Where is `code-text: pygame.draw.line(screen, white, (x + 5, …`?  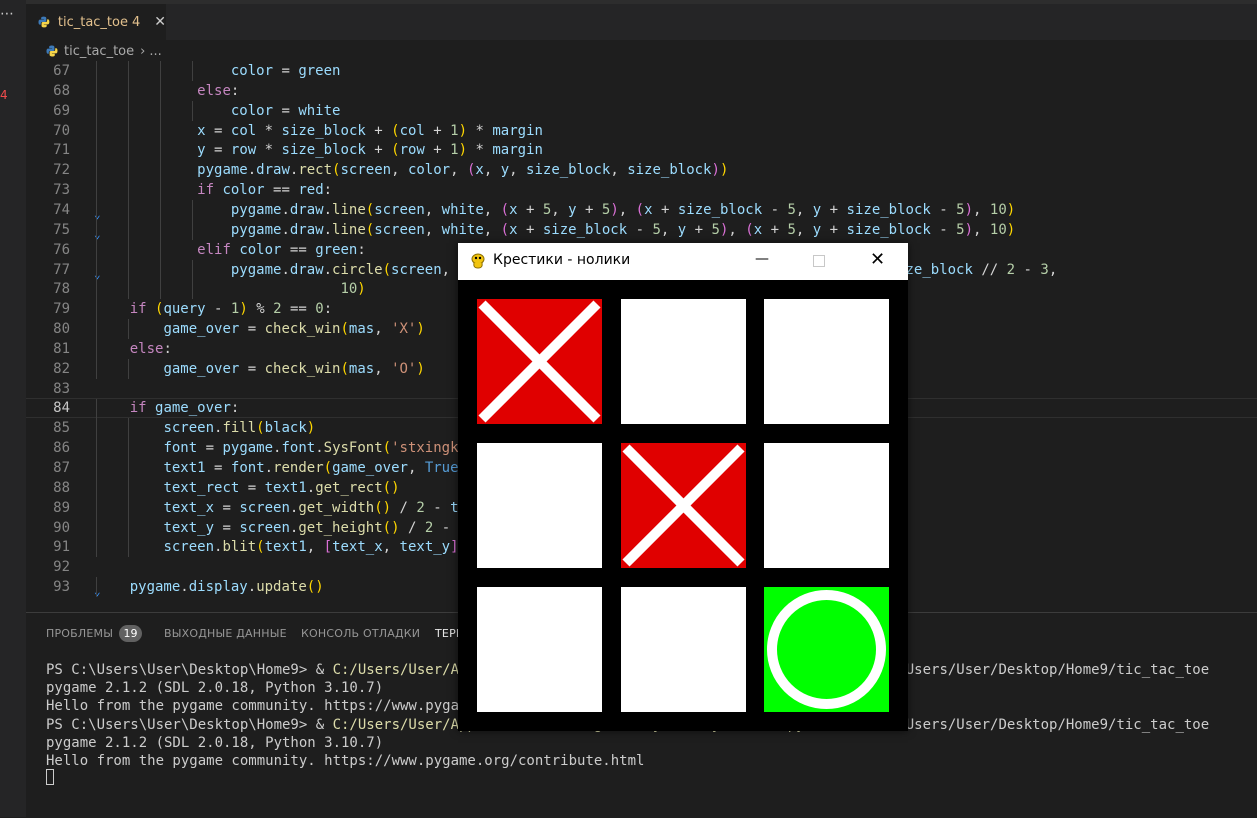 code-text: pygame.draw.line(screen, white, (x + 5, … is located at coordinates (623, 209).